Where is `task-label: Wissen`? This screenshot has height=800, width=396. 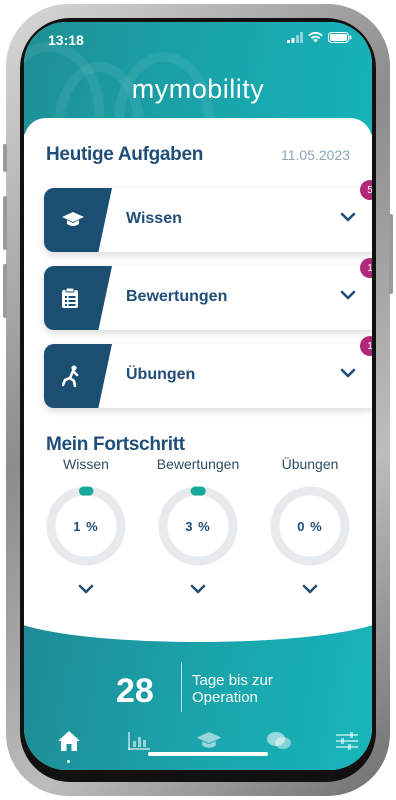 task-label: Wissen is located at coordinates (154, 218).